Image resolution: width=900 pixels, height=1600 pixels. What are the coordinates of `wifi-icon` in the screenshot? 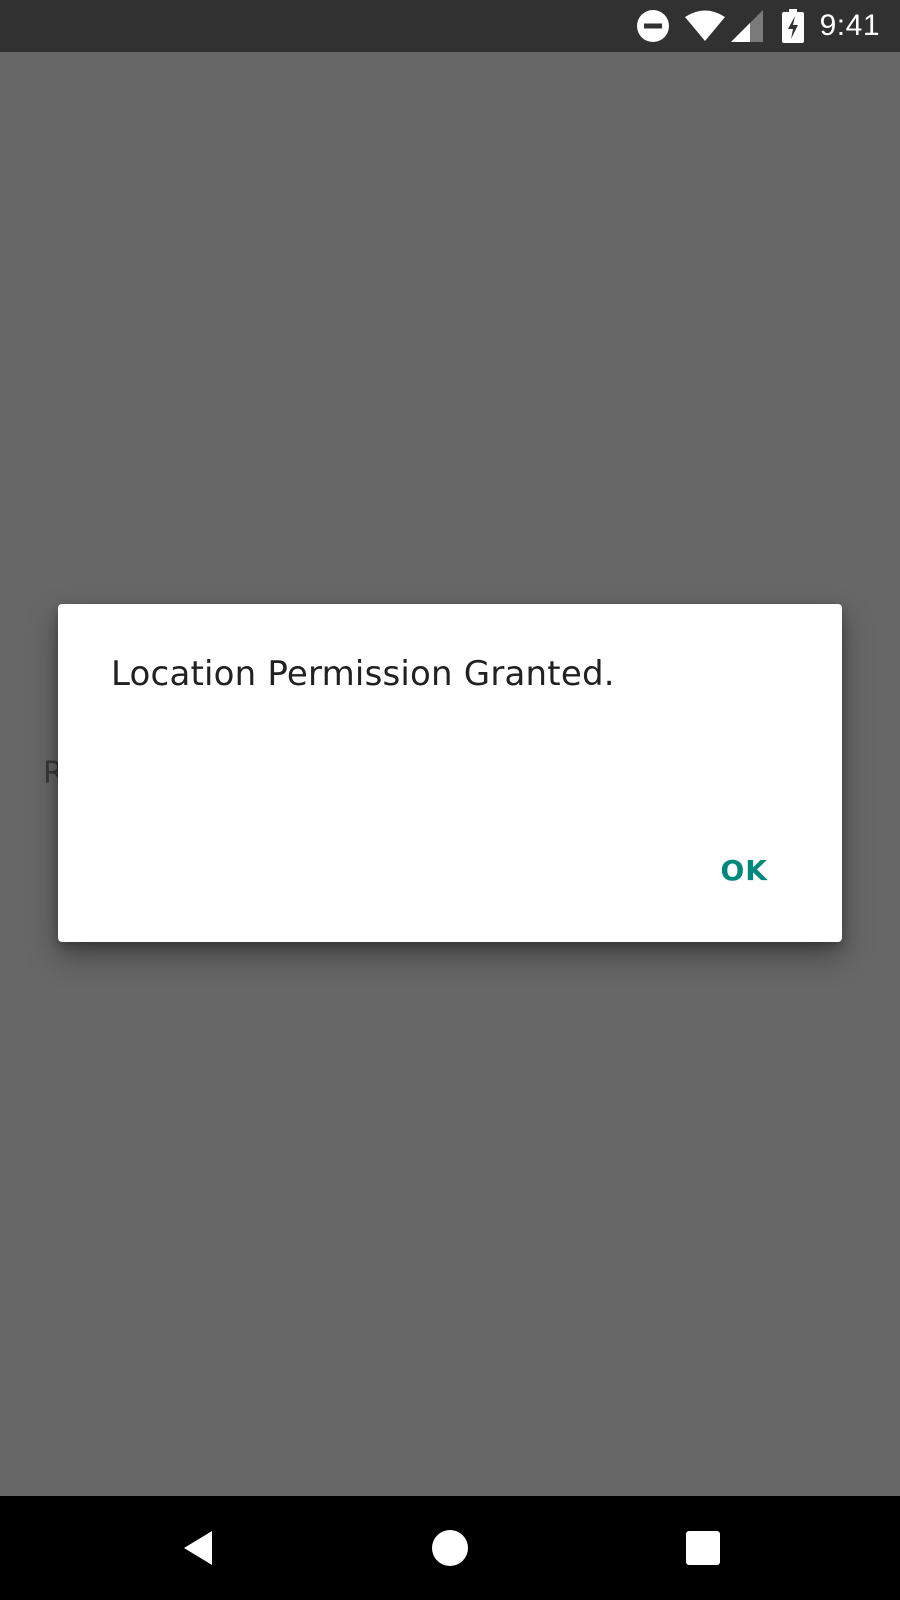 It's located at (705, 26).